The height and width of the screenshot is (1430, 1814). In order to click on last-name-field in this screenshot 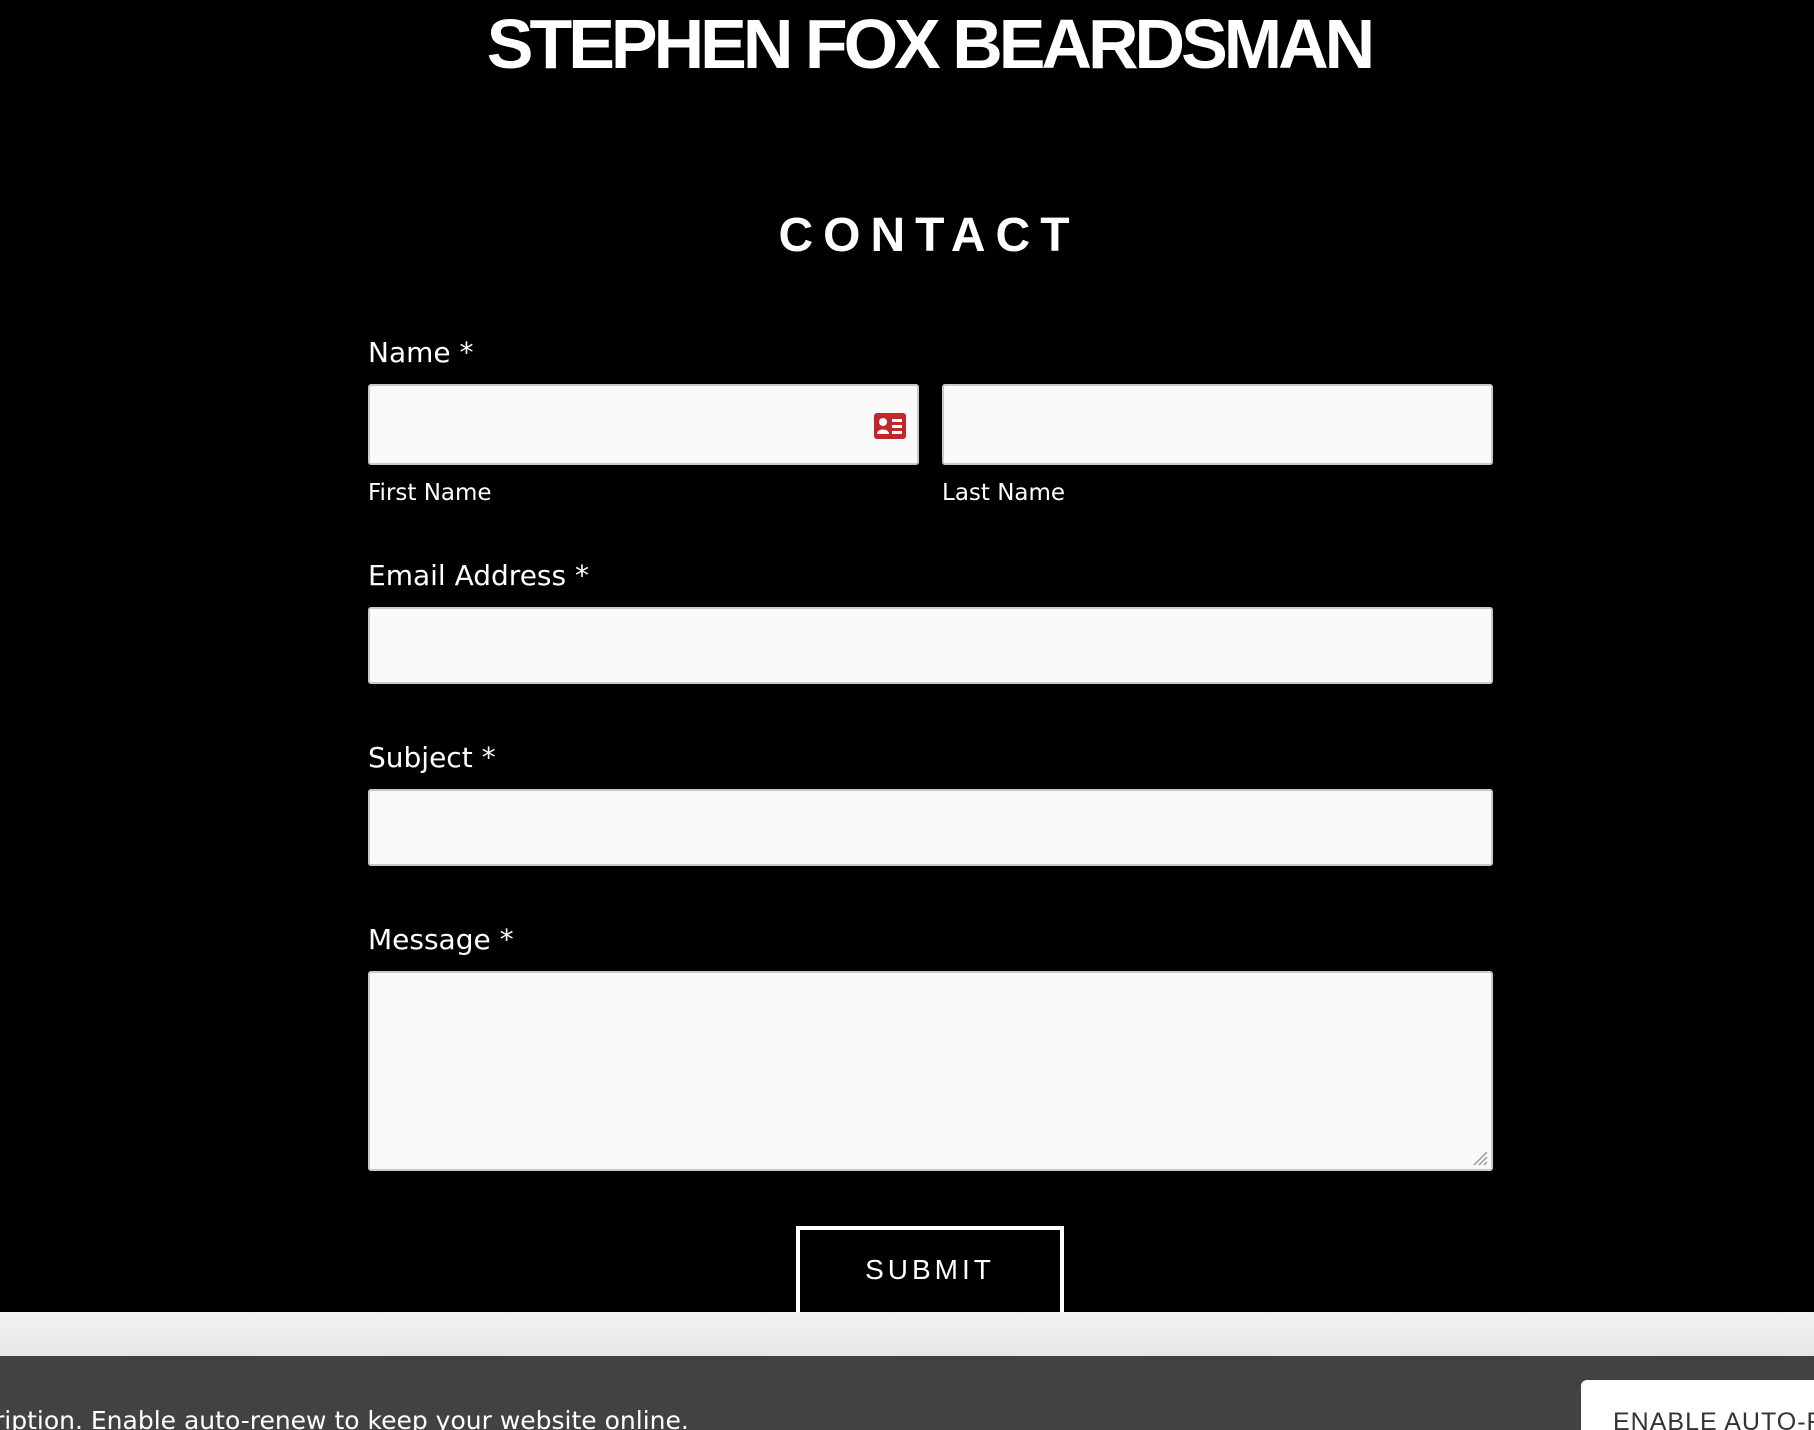, I will do `click(1217, 424)`.